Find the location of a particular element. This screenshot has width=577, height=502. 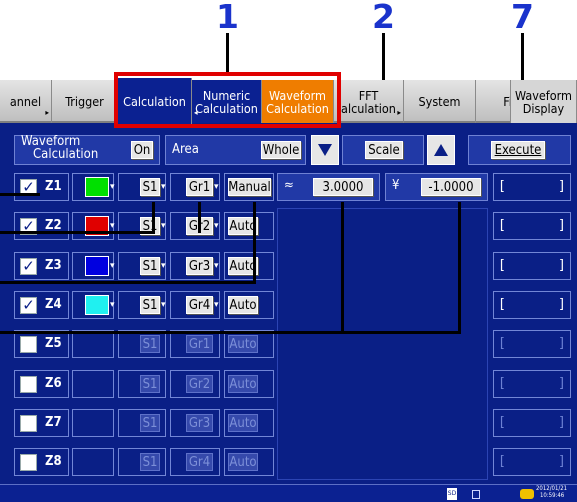

row-source-cell: S1 is located at coordinates (142, 384).